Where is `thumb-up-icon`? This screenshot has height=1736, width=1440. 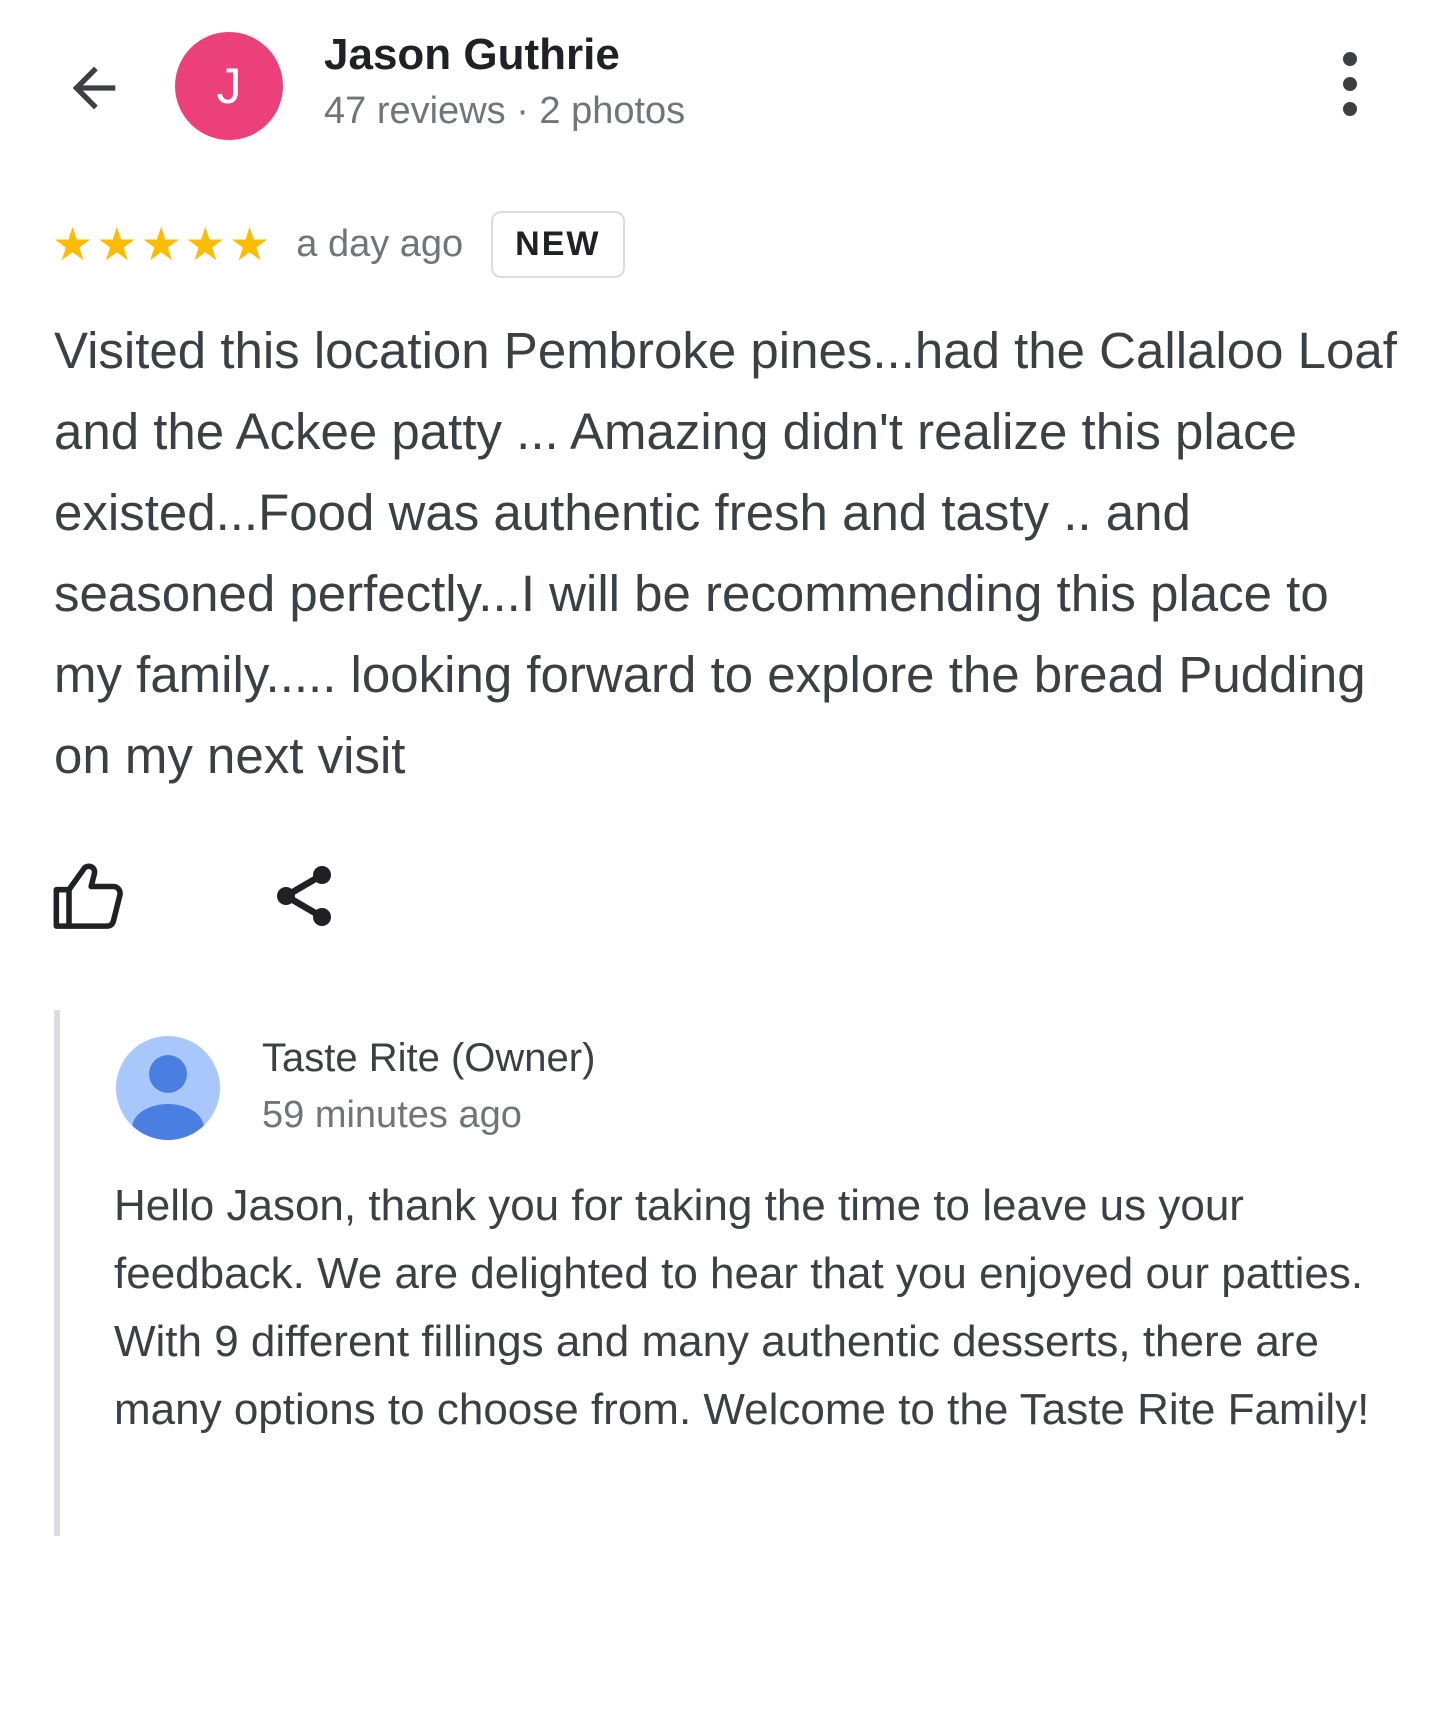 thumb-up-icon is located at coordinates (88, 896).